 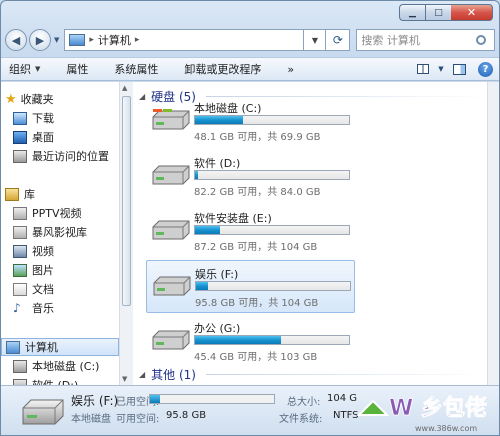 I want to click on nav-documents-label: 文档, so click(x=43, y=289).